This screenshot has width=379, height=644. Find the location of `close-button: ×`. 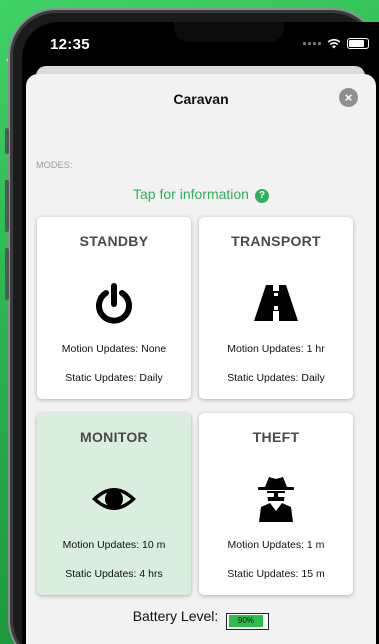

close-button: × is located at coordinates (348, 97).